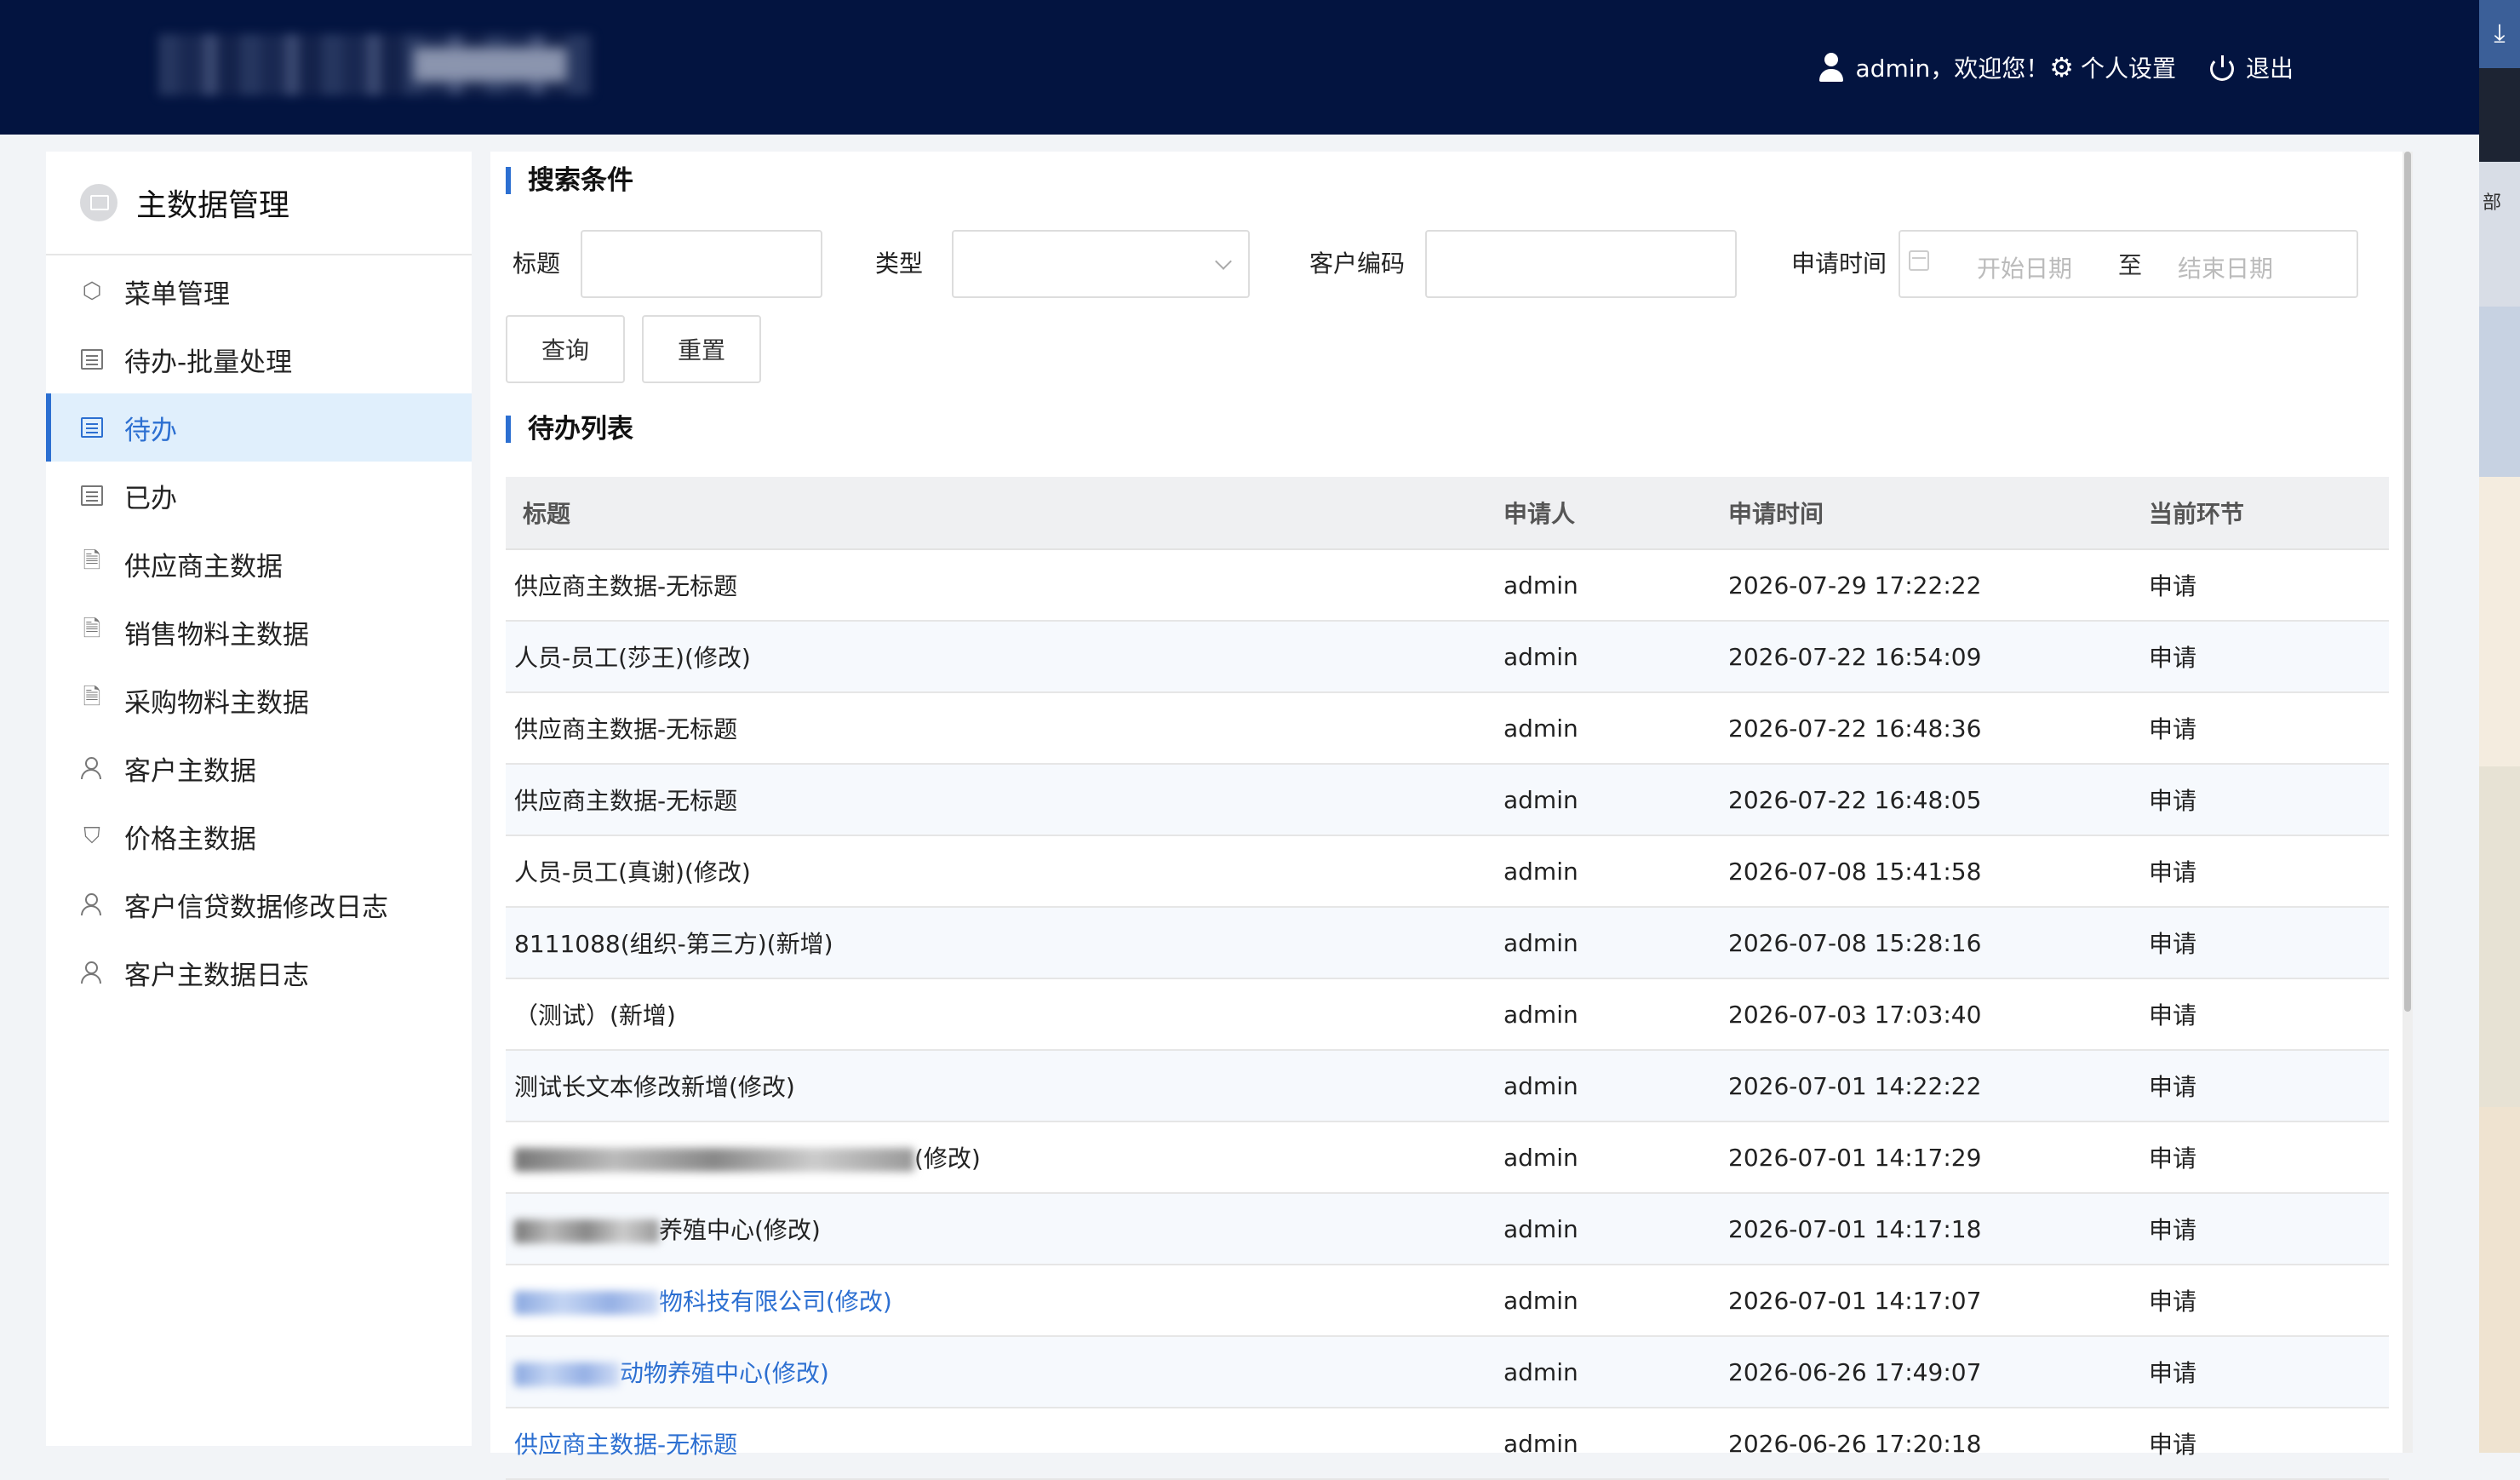 This screenshot has width=2520, height=1480. I want to click on sidebar-item-customer-master: 客户主数据, so click(259, 768).